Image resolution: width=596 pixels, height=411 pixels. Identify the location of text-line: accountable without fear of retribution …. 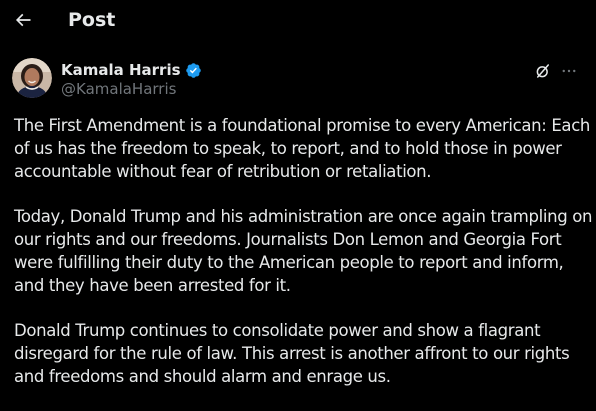
(223, 171).